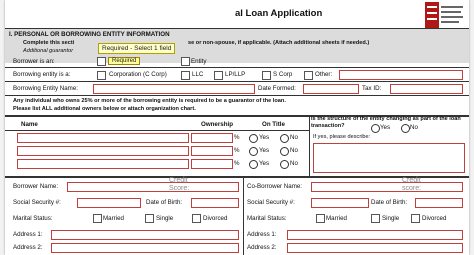 Image resolution: width=474 pixels, height=255 pixels. I want to click on owner-2-yes-radio, so click(253, 151).